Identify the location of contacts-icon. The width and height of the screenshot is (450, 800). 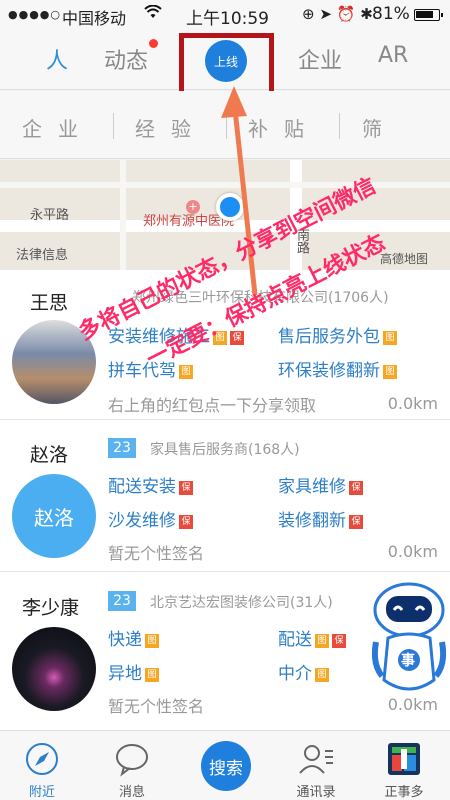
(316, 759).